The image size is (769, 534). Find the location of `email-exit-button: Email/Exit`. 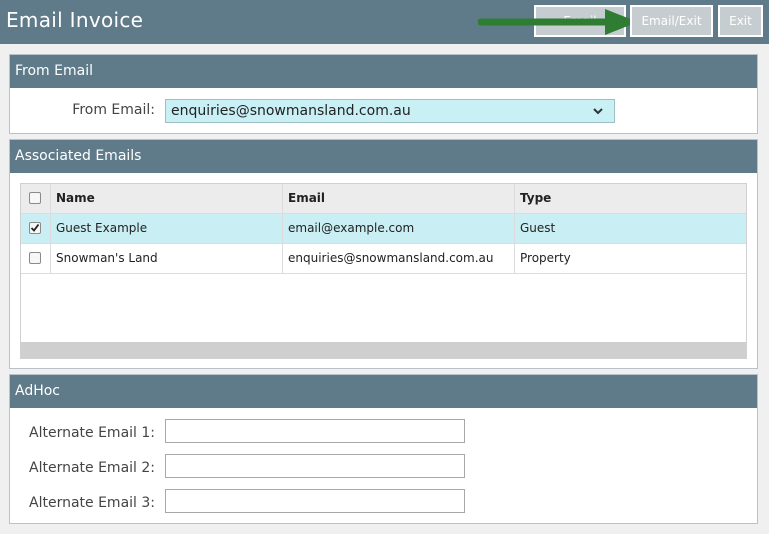

email-exit-button: Email/Exit is located at coordinates (671, 21).